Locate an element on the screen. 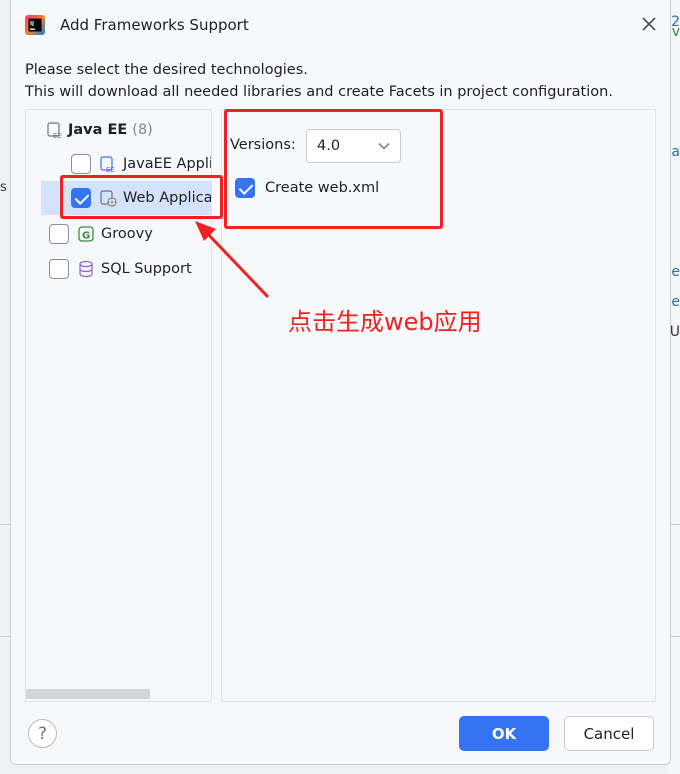  tree-item-sql-support: SQL Support is located at coordinates (120, 269).